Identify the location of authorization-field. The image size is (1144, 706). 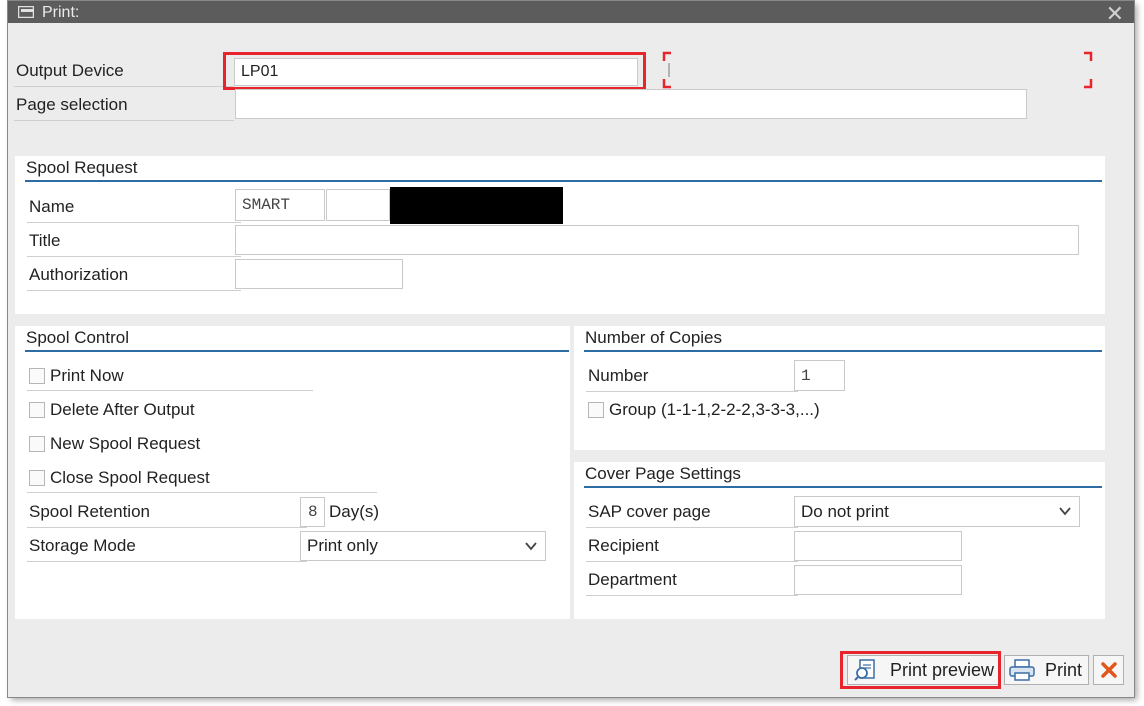
(319, 274).